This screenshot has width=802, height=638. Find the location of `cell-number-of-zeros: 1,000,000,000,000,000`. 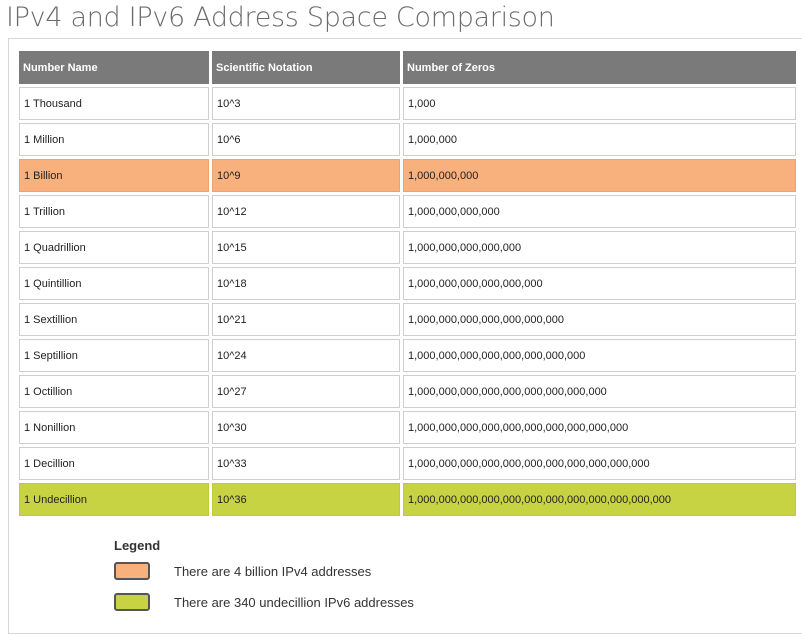

cell-number-of-zeros: 1,000,000,000,000,000 is located at coordinates (599, 247).